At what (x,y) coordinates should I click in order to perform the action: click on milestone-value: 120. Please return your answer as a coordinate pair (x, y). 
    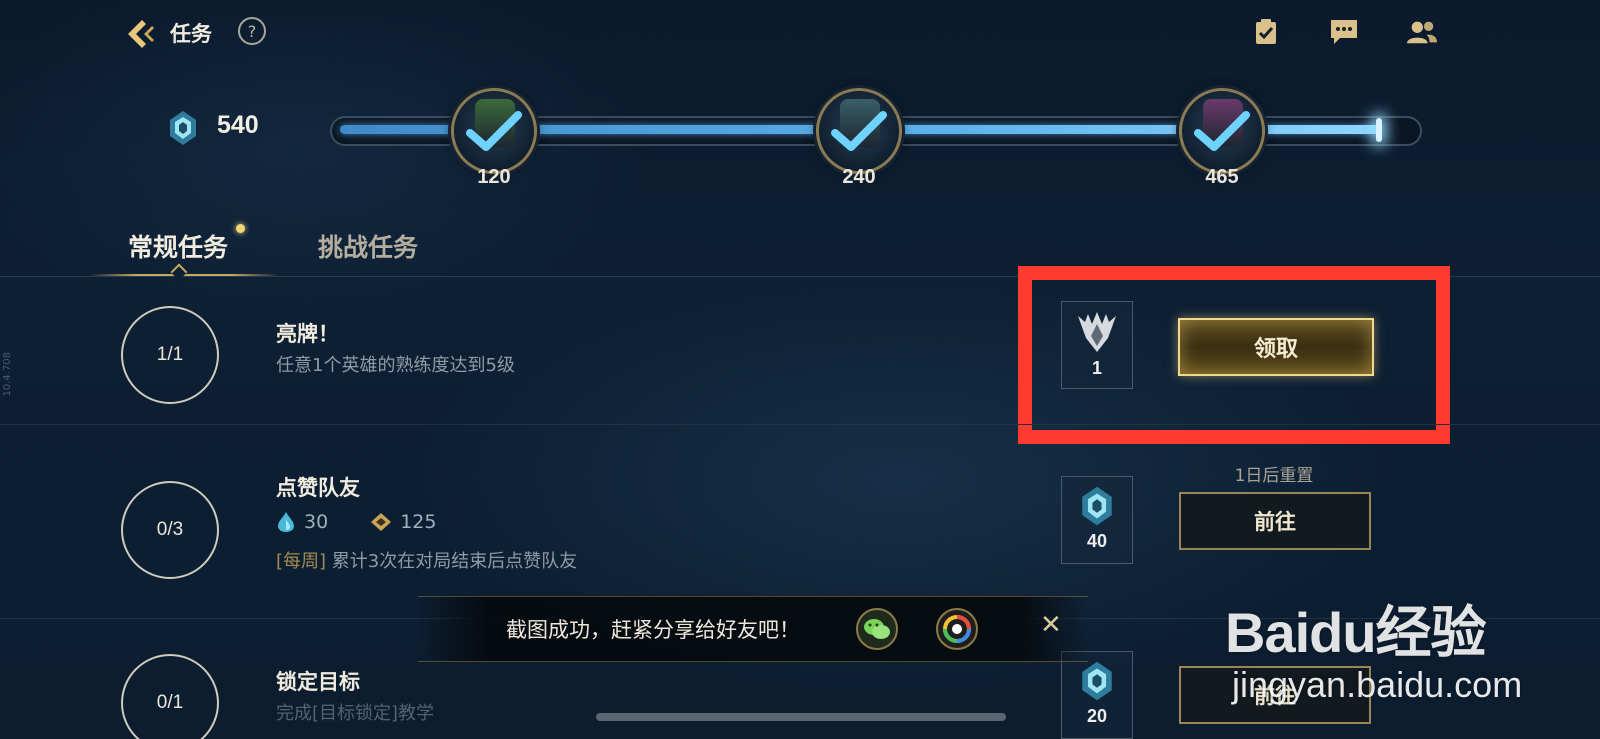
    Looking at the image, I should click on (494, 177).